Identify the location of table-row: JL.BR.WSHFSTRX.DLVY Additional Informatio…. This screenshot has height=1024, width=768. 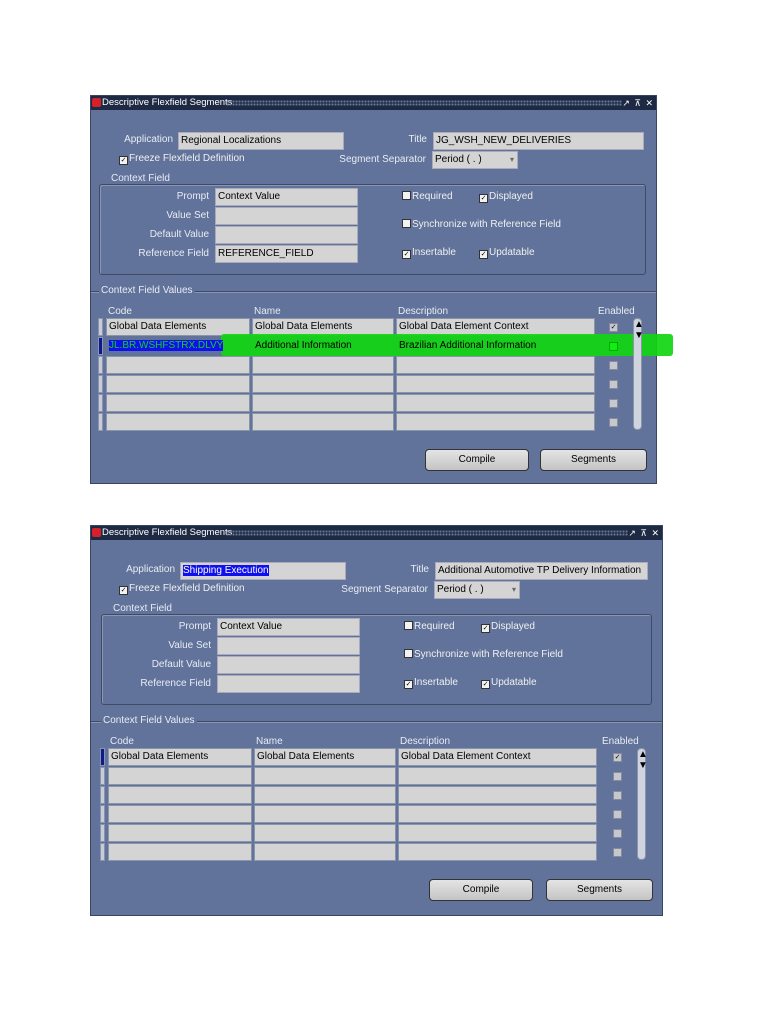
(382, 345).